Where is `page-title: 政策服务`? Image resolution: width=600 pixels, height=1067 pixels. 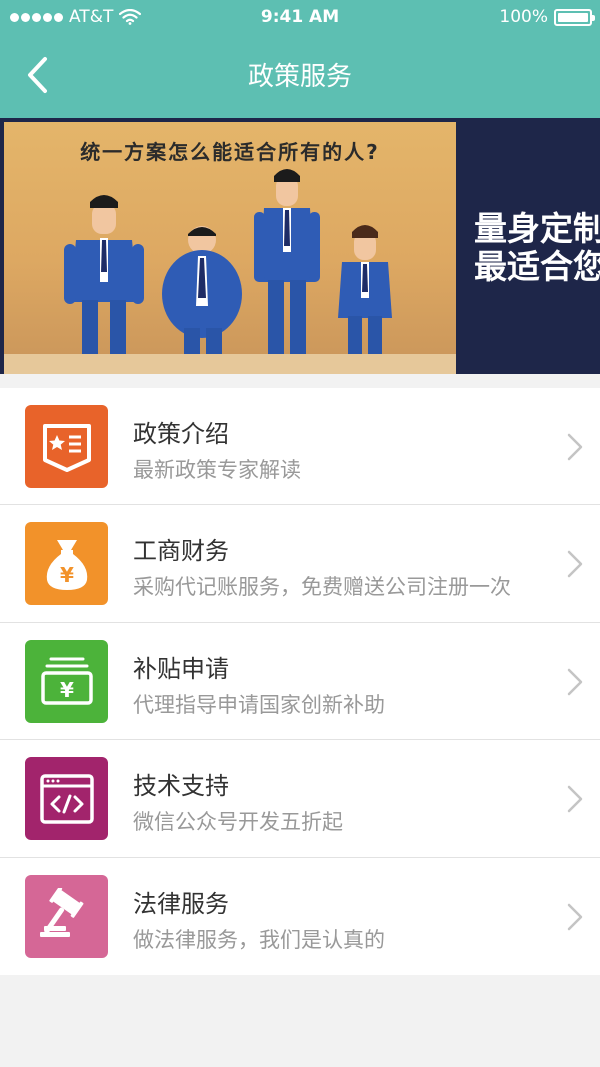
page-title: 政策服务 is located at coordinates (299, 77).